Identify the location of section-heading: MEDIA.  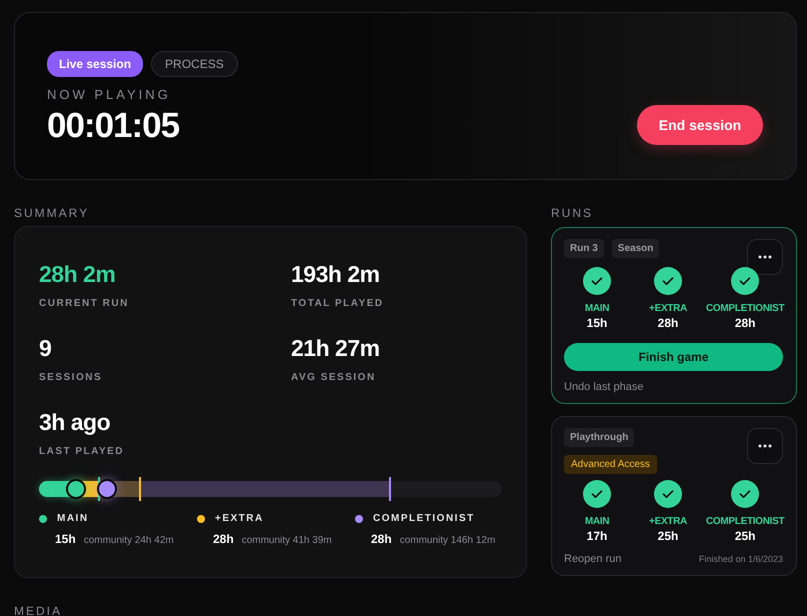
(39, 610).